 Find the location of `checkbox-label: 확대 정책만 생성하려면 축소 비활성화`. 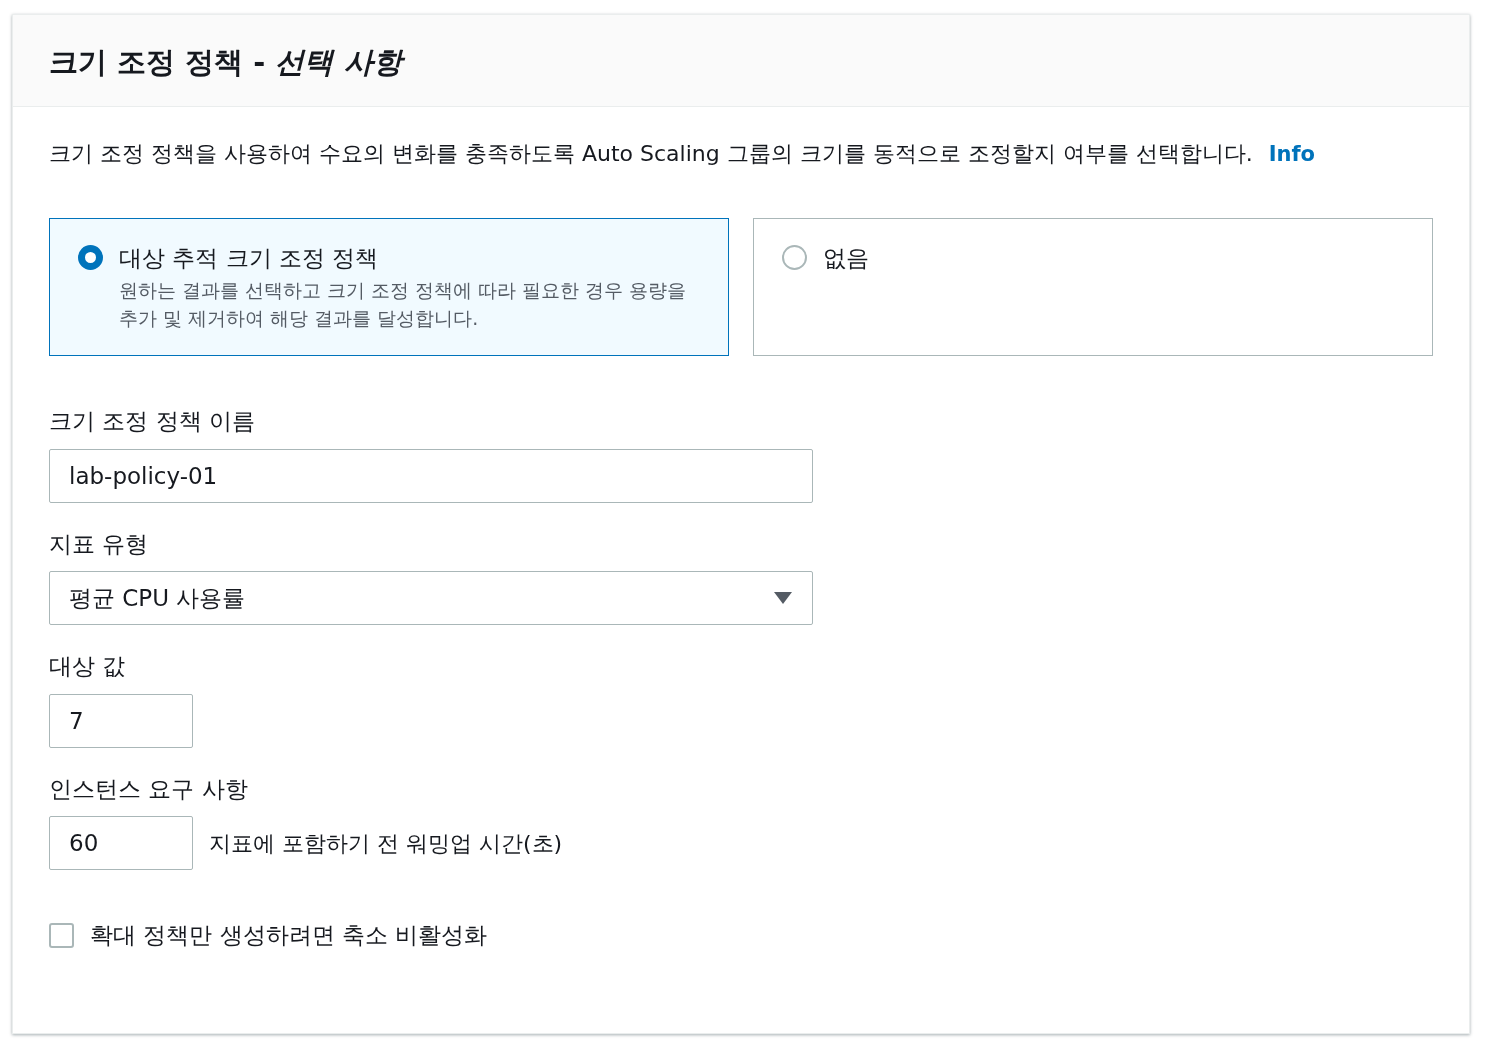

checkbox-label: 확대 정책만 생성하려면 축소 비활성화 is located at coordinates (289, 936).